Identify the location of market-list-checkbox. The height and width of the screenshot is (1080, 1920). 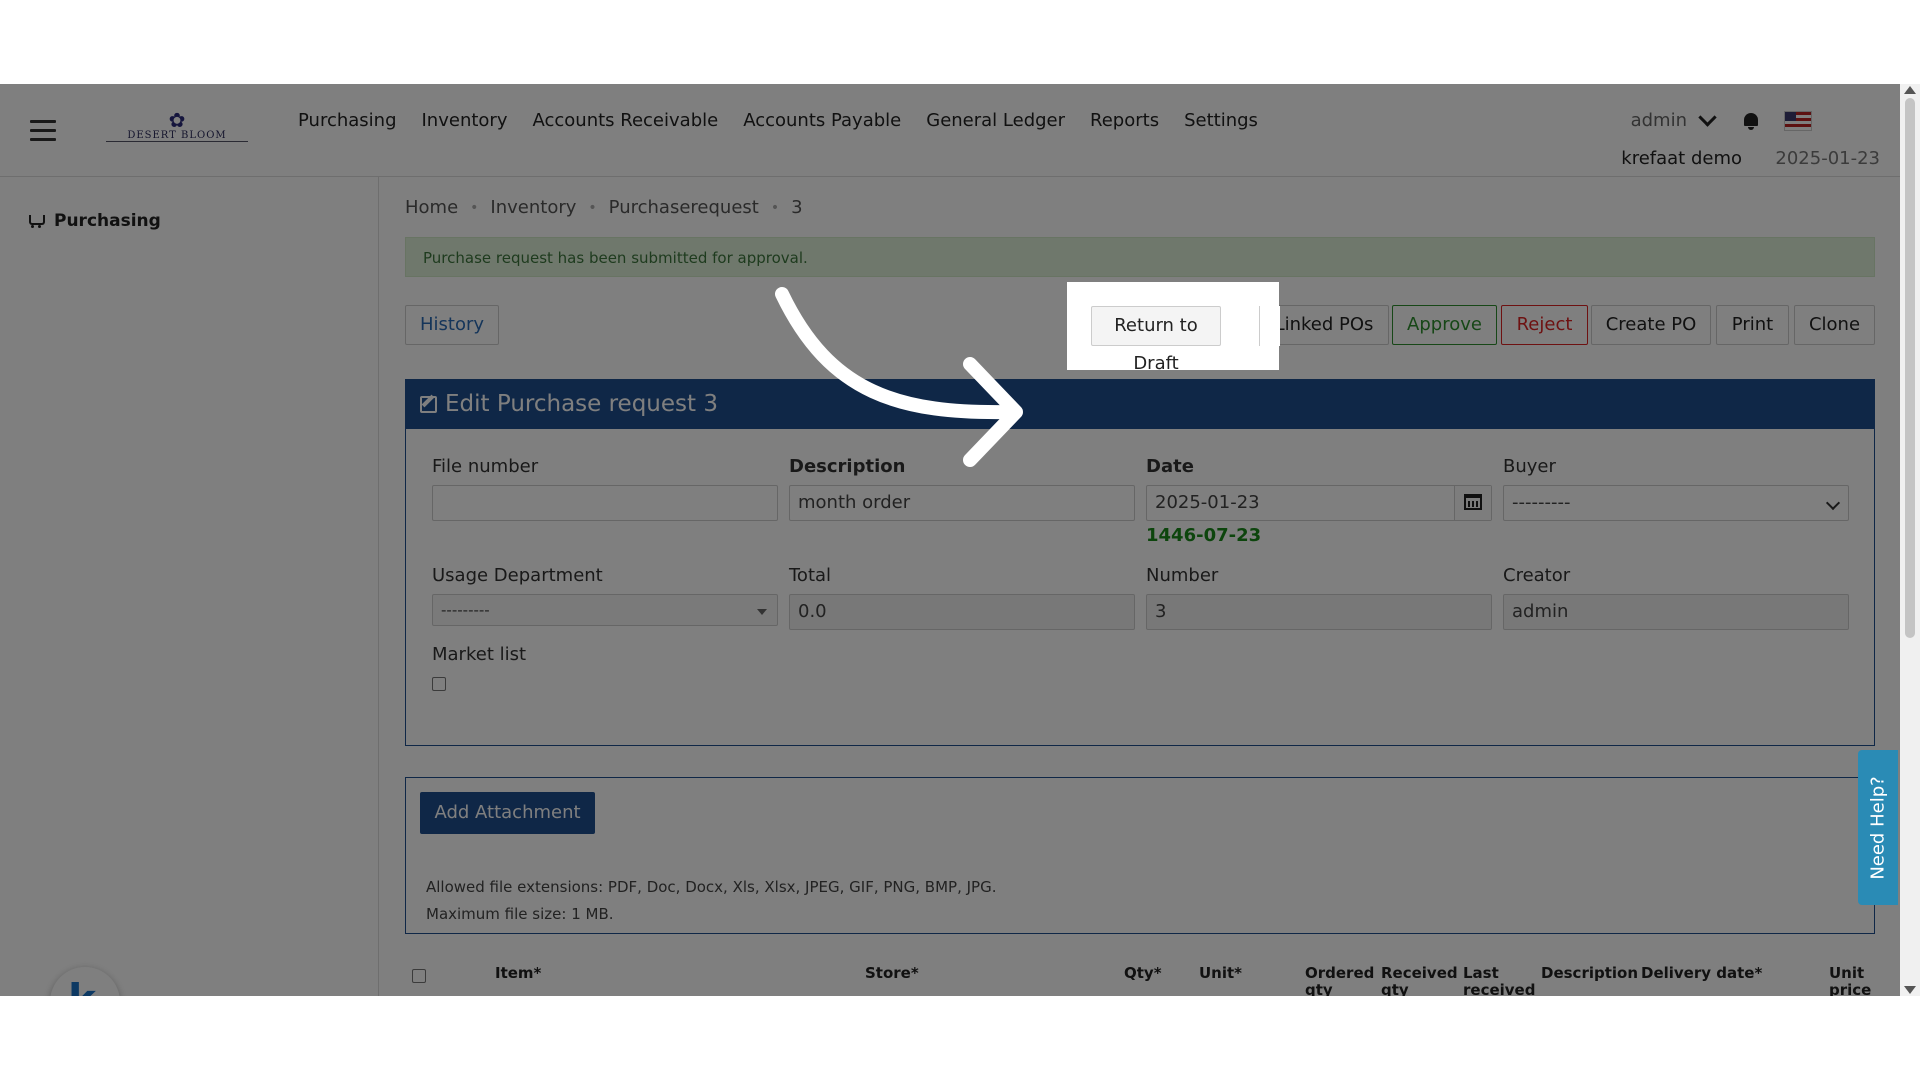
(439, 684).